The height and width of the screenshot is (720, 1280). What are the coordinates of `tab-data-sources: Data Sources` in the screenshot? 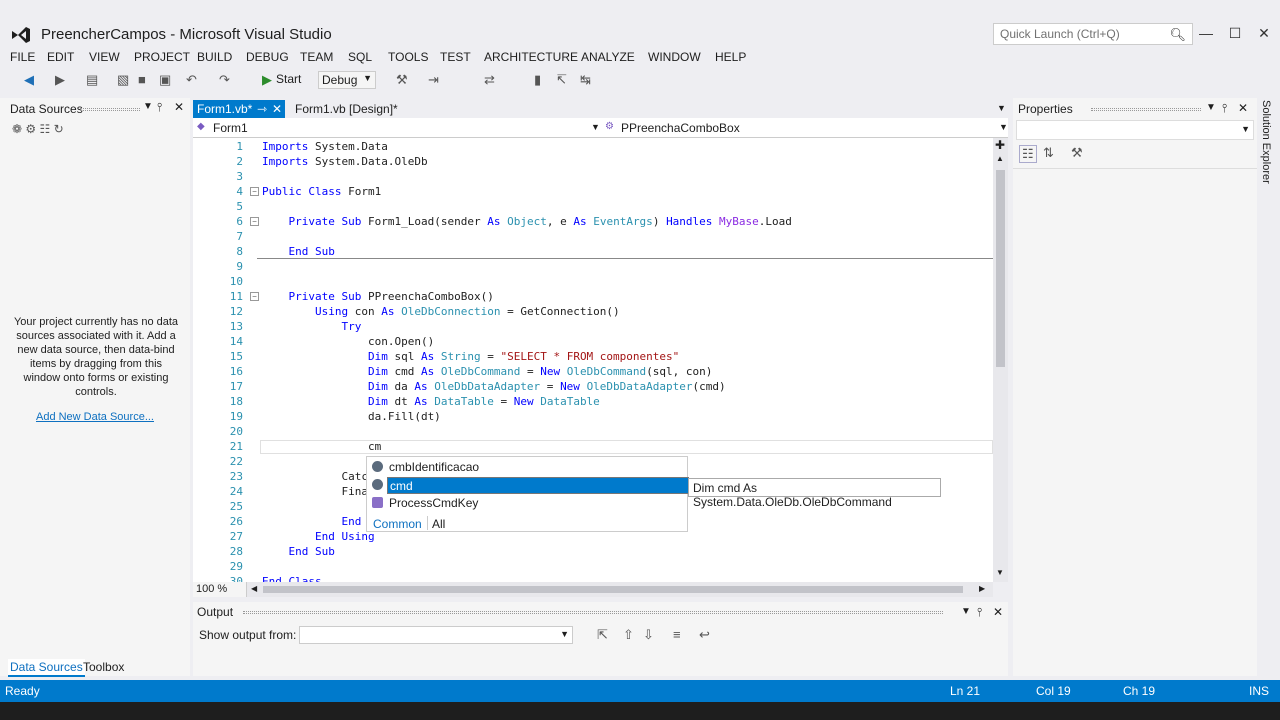 It's located at (46, 668).